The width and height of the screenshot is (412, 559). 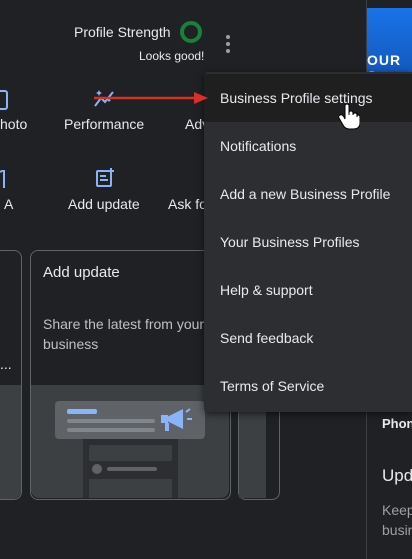 I want to click on add-update-action-label: Add update, so click(x=104, y=204).